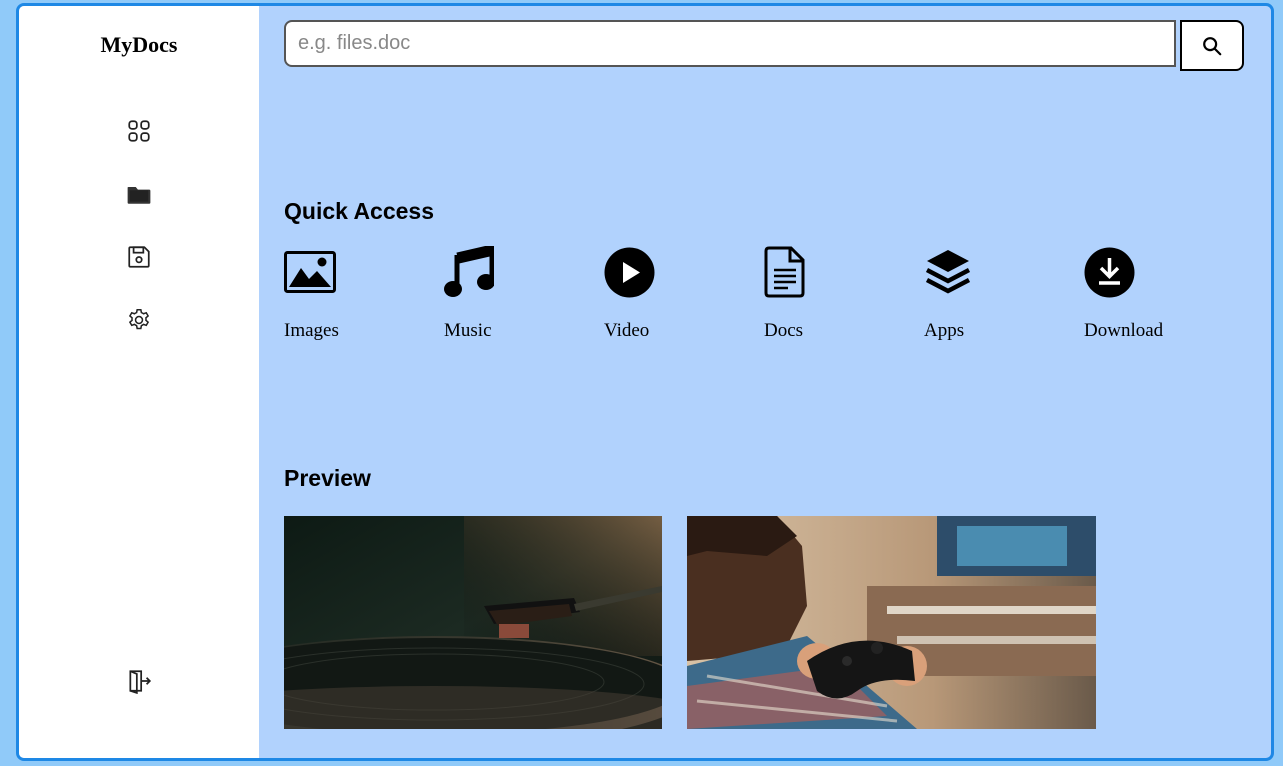  I want to click on quick-access-label: Video, so click(627, 330).